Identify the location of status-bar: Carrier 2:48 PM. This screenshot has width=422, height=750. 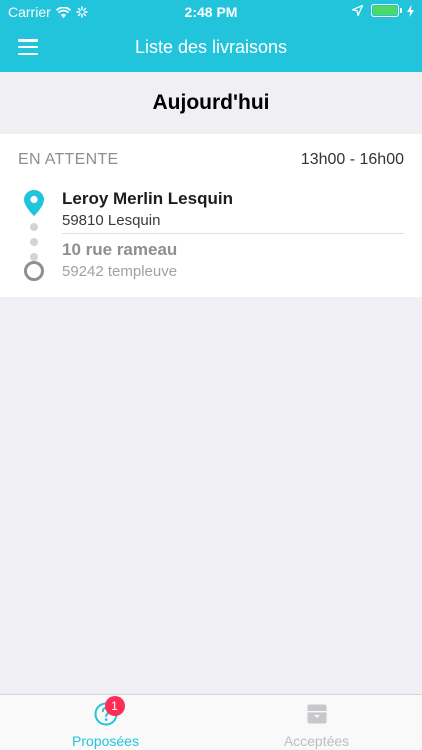
(211, 12).